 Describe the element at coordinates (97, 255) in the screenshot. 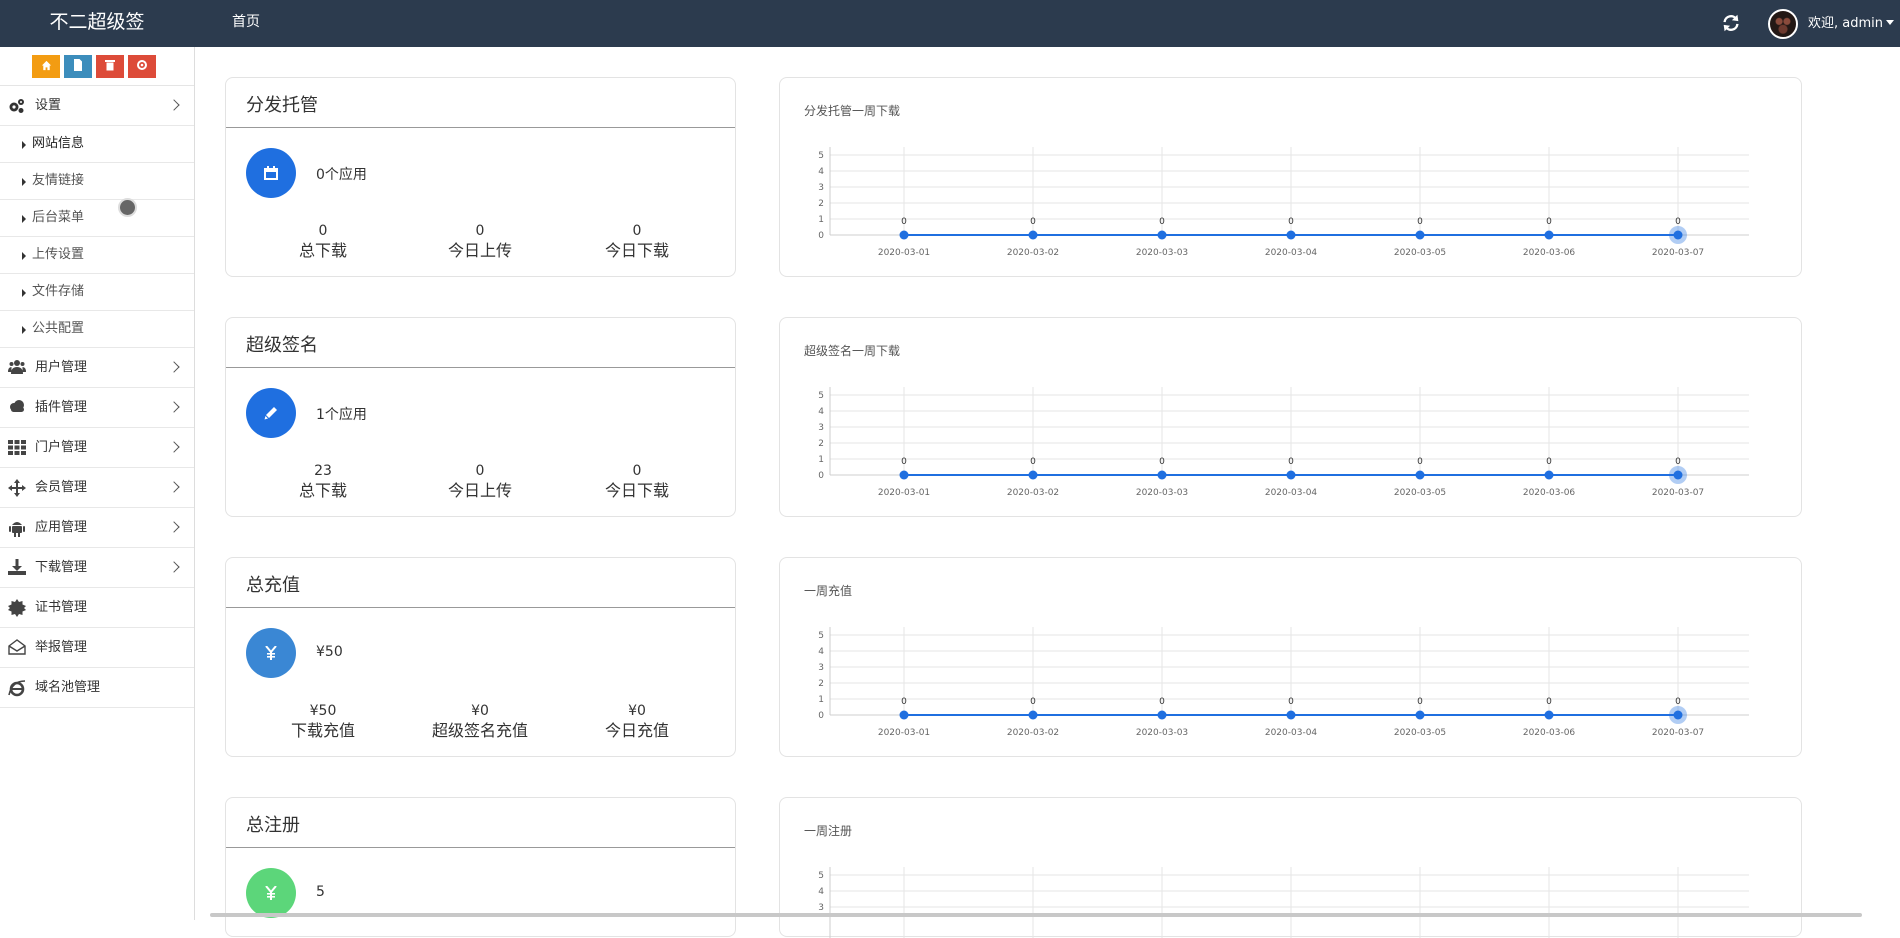

I see `sidebar-subitem-upload-settings: 上传设置` at that location.